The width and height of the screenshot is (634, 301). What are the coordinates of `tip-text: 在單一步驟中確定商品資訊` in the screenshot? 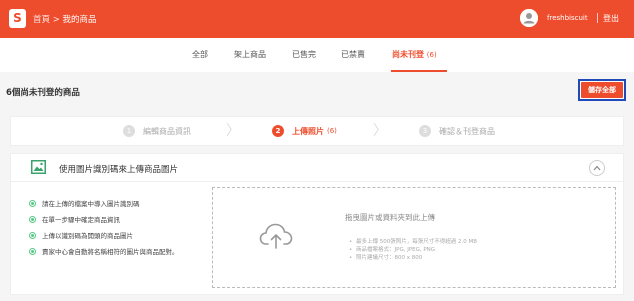 It's located at (81, 220).